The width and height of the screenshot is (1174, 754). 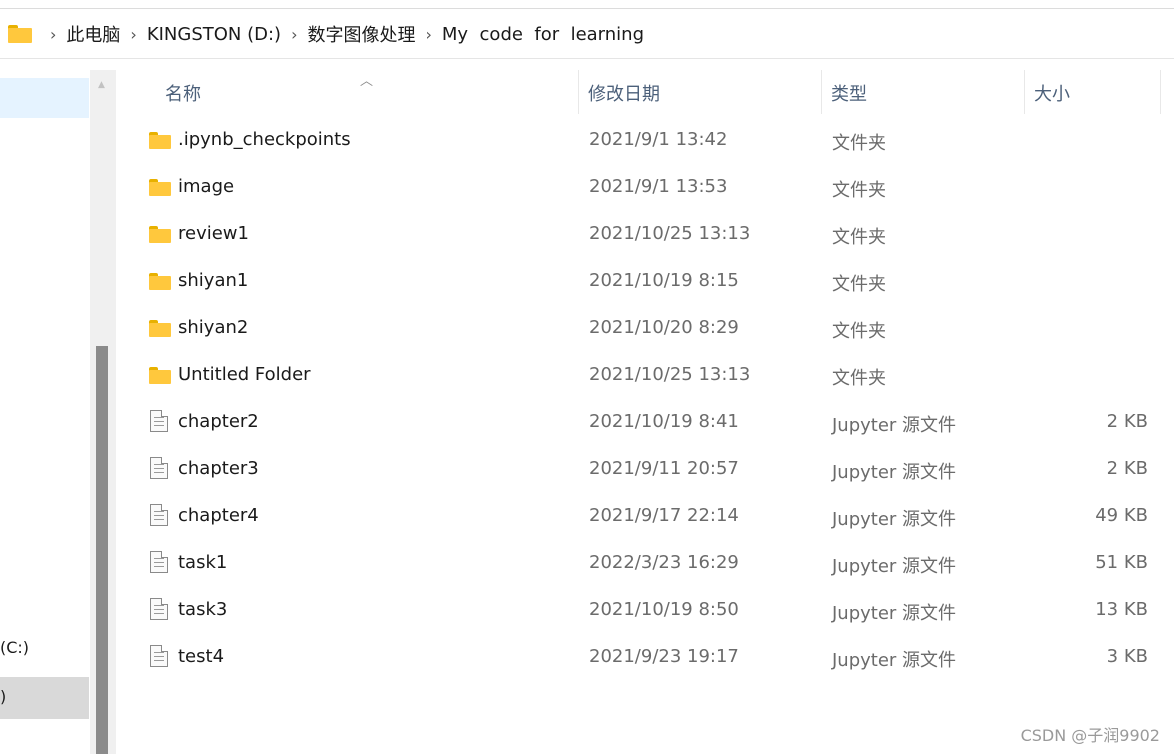 I want to click on file-name: shiyan1, so click(x=213, y=280).